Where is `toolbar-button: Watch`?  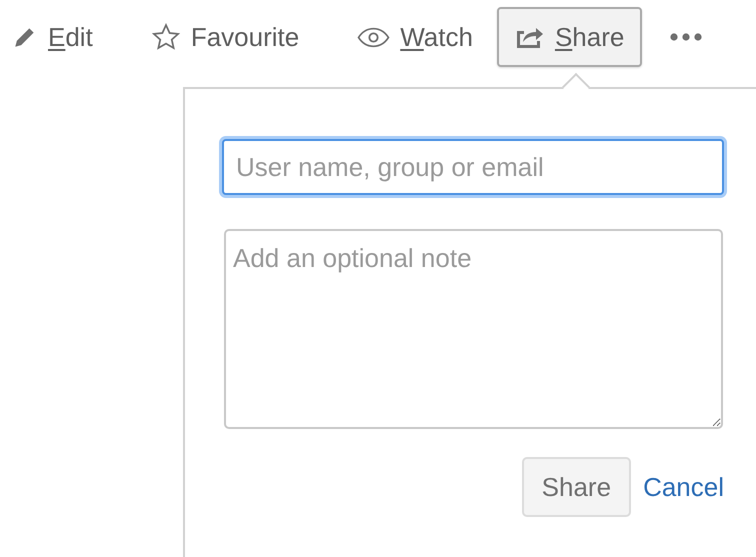
toolbar-button: Watch is located at coordinates (415, 37).